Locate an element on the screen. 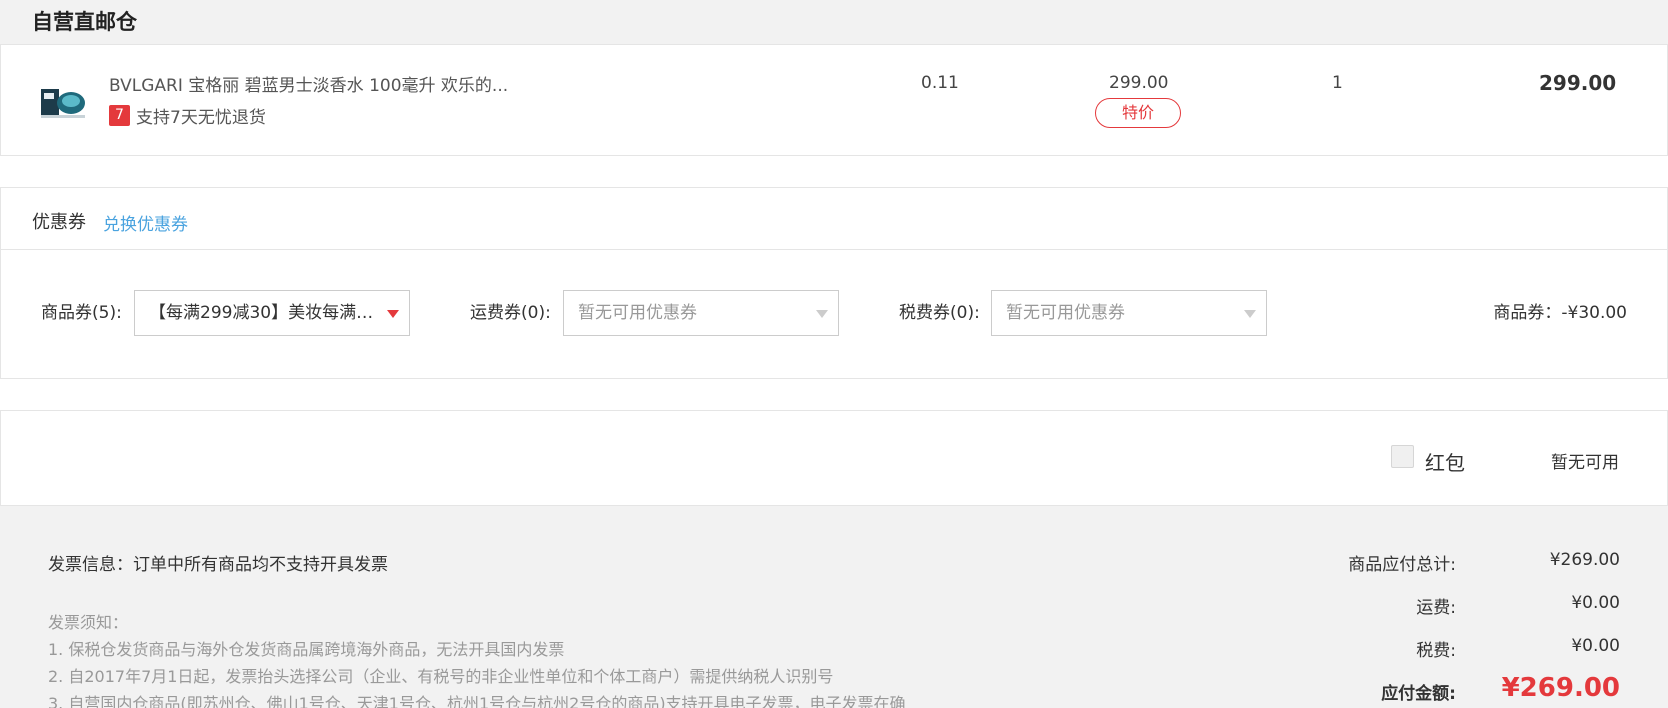  coupon-header: 优惠券 兑换优惠券 is located at coordinates (834, 219).